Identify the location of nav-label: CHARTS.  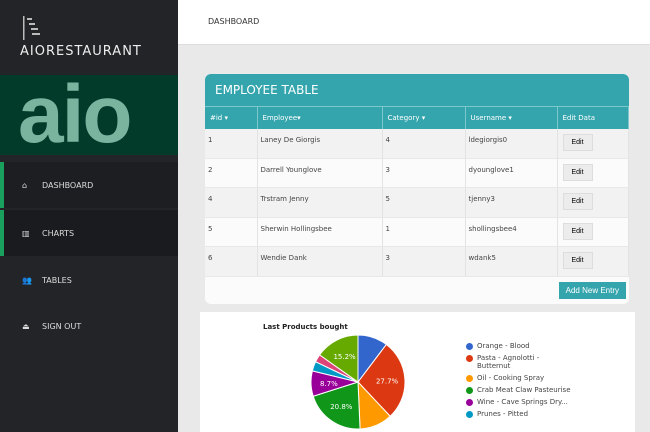
(58, 233).